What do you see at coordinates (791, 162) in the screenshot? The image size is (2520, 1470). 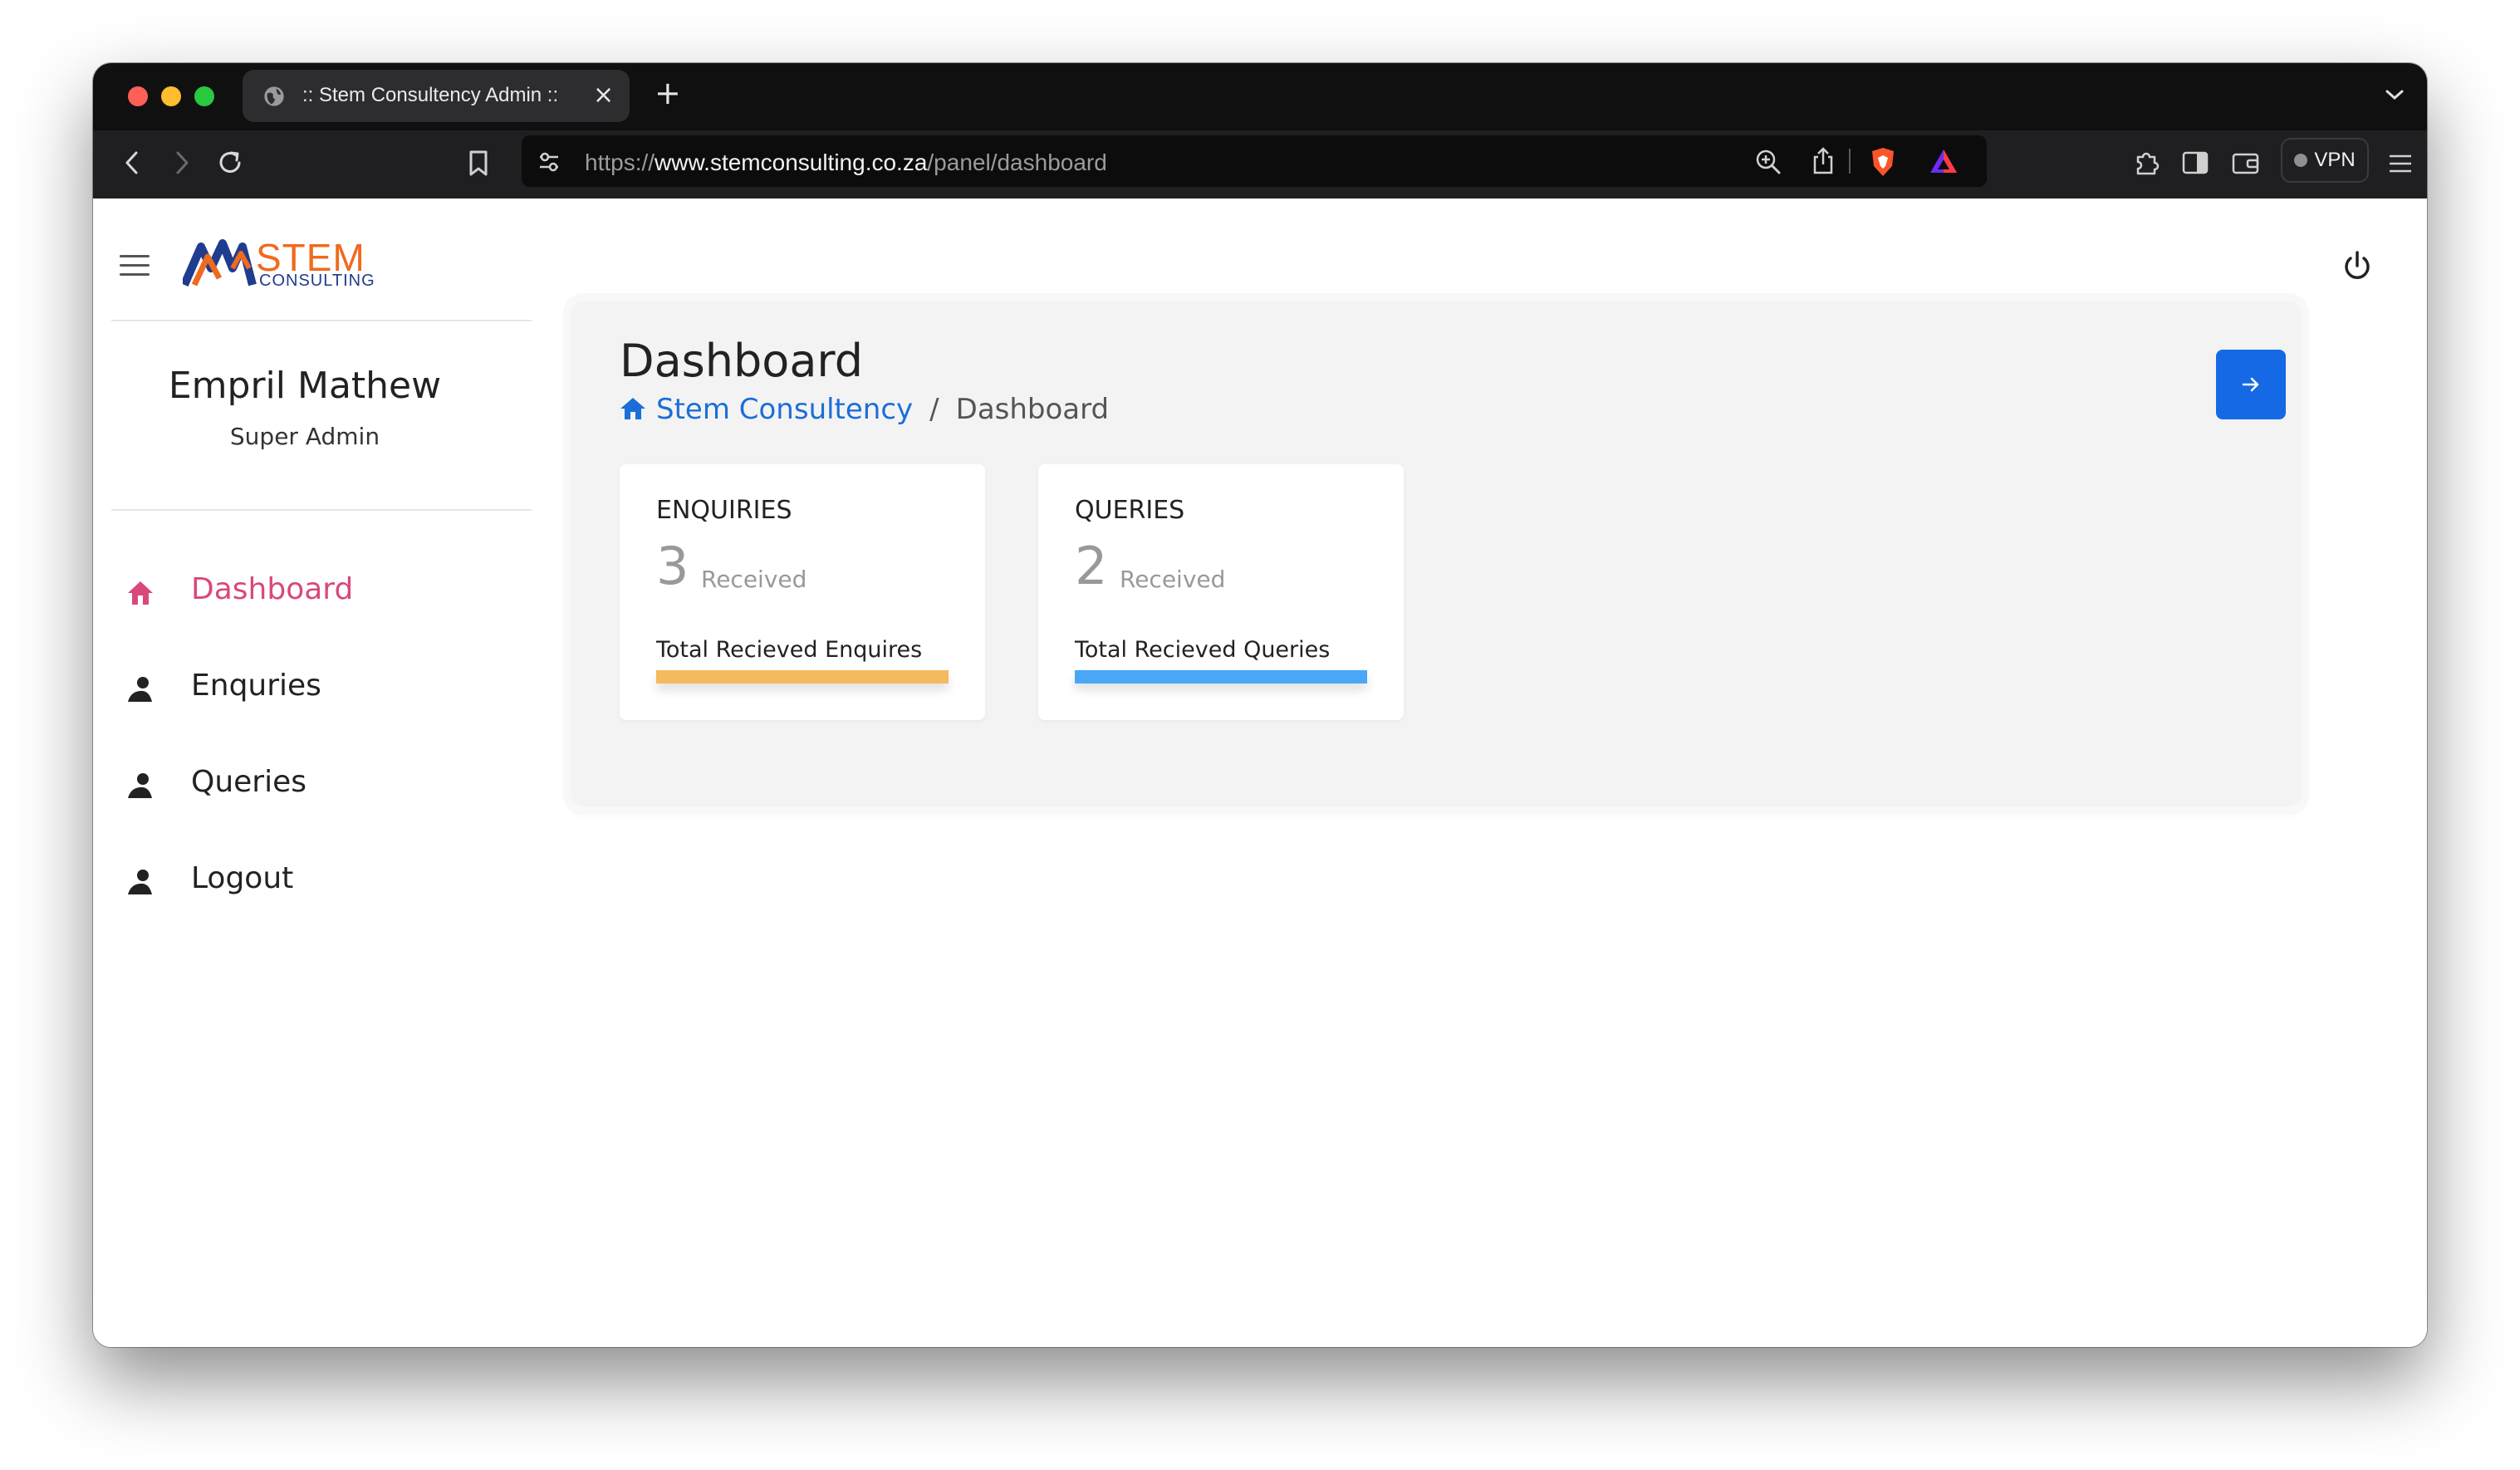 I see `url-host: www.stemconsulting.co.za` at bounding box center [791, 162].